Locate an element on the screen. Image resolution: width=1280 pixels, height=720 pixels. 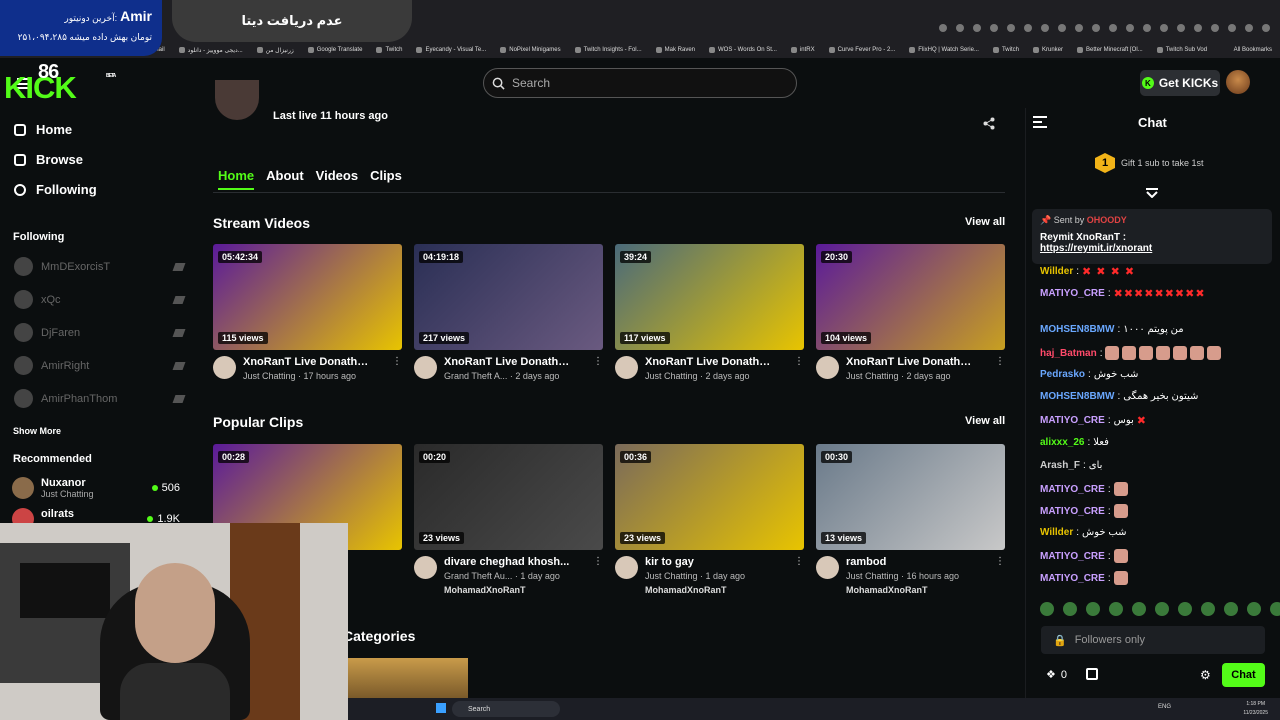
chat-send-button: Chat is located at coordinates (1243, 675).